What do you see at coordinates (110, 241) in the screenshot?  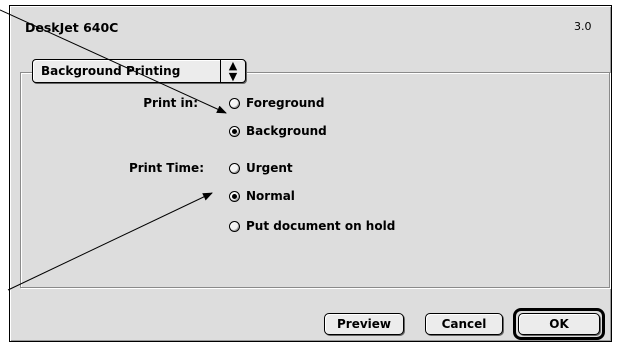 I see `callout-arrow-print-time` at bounding box center [110, 241].